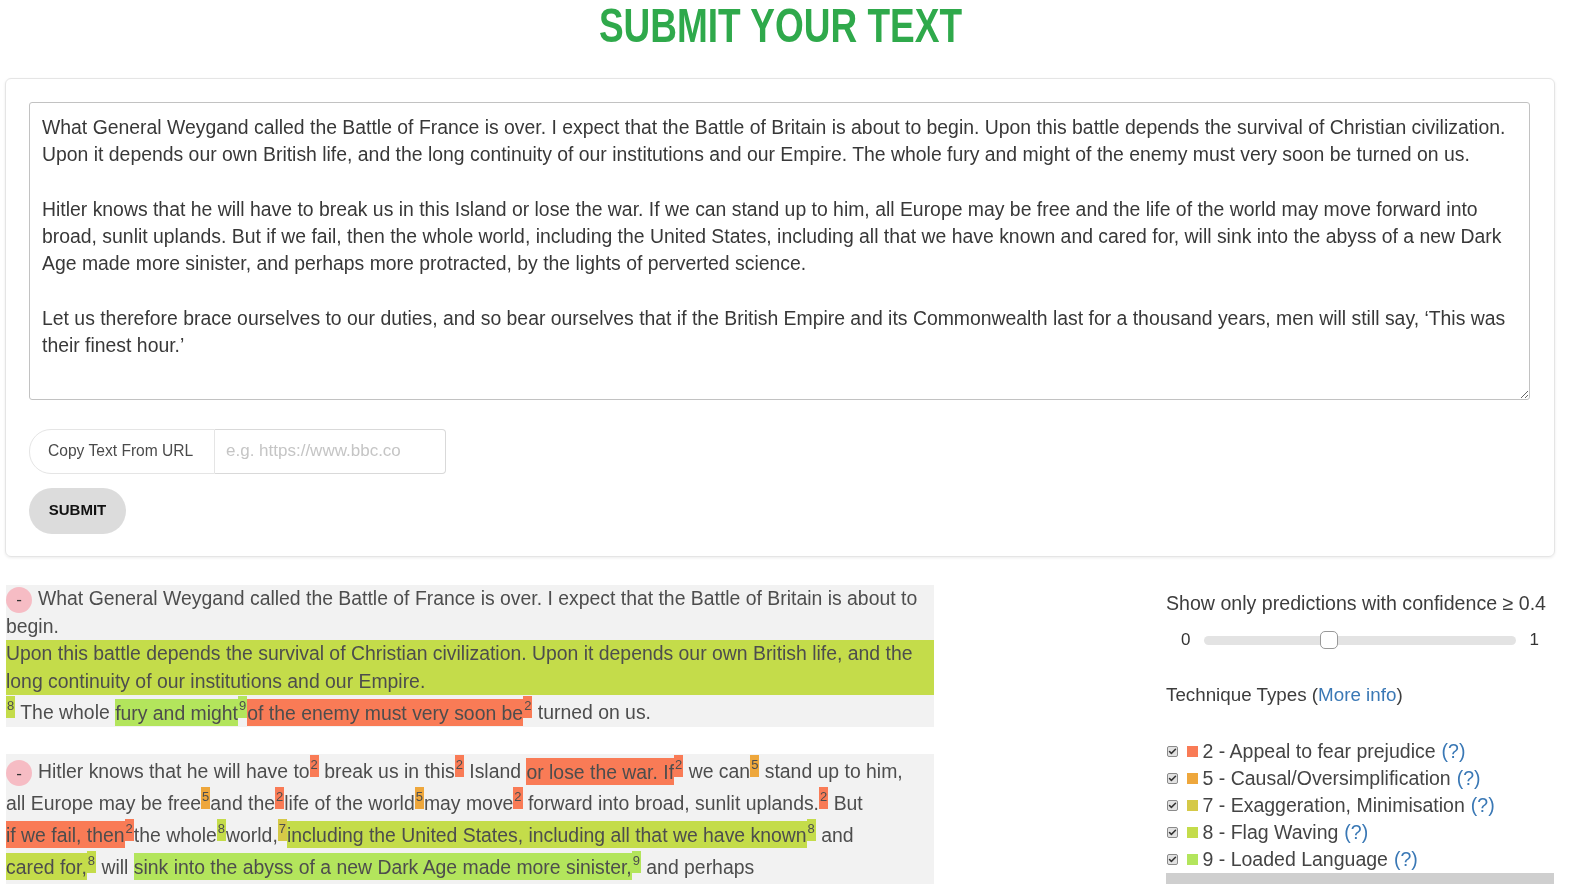  I want to click on technique-name: 7 - Exaggeration, Minimisation, so click(1333, 805).